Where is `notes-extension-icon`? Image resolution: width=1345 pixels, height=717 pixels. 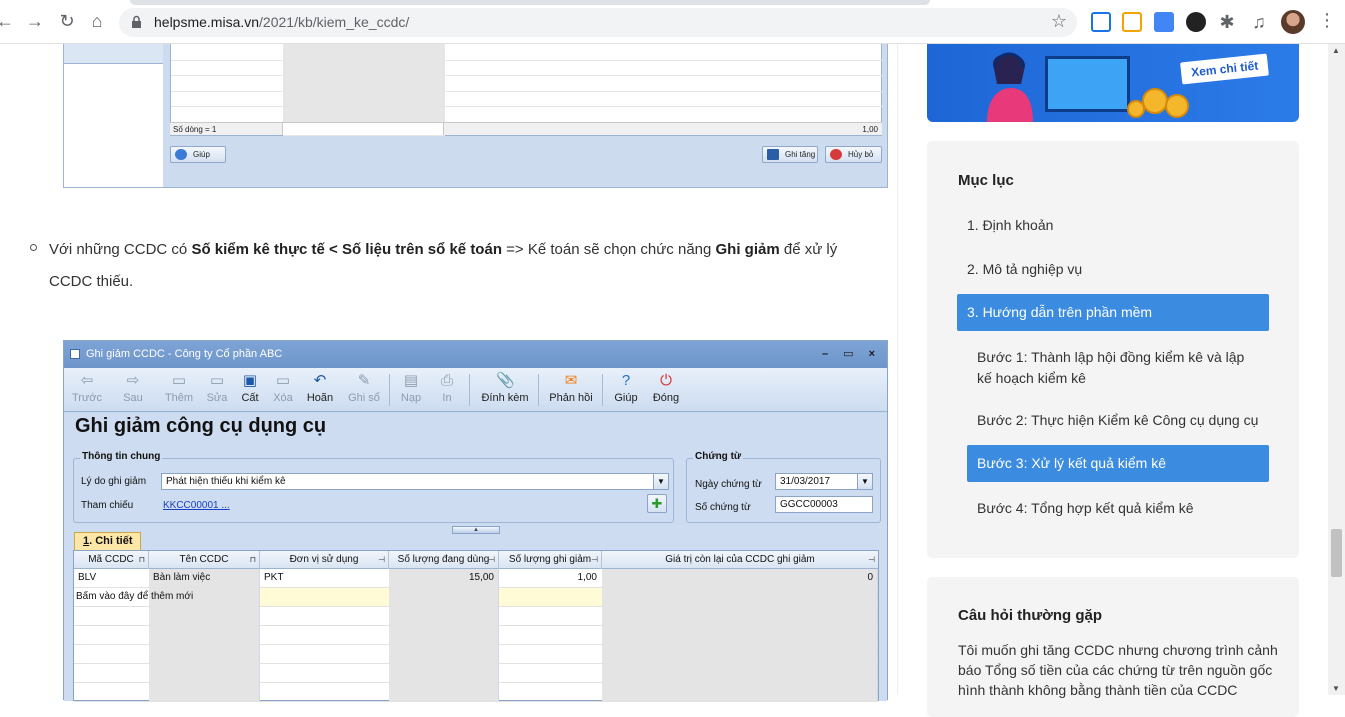 notes-extension-icon is located at coordinates (1132, 22).